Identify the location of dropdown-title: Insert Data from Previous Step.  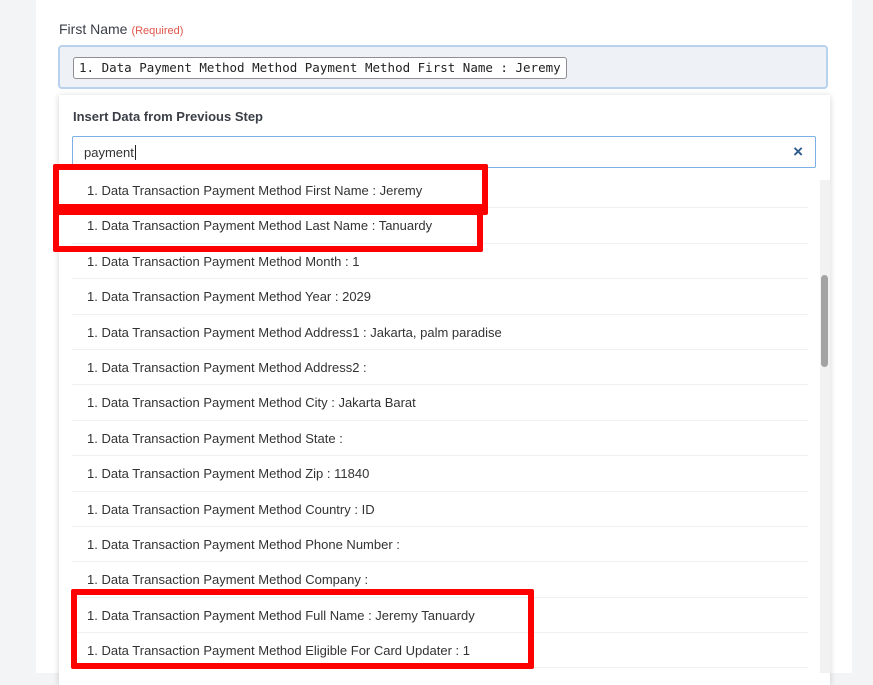
(168, 116).